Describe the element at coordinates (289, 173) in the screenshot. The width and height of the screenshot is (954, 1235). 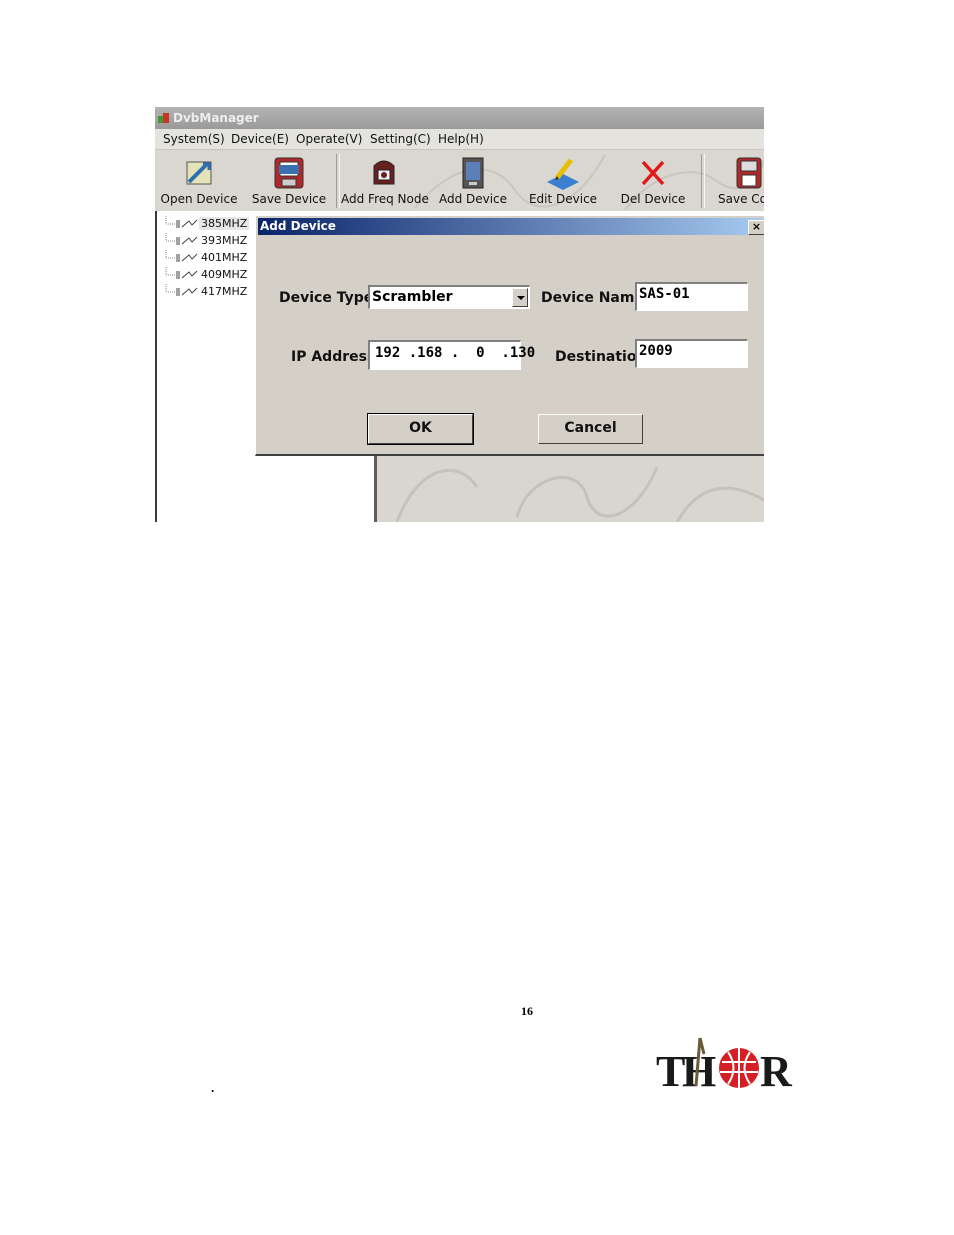
I see `save-device-icon` at that location.